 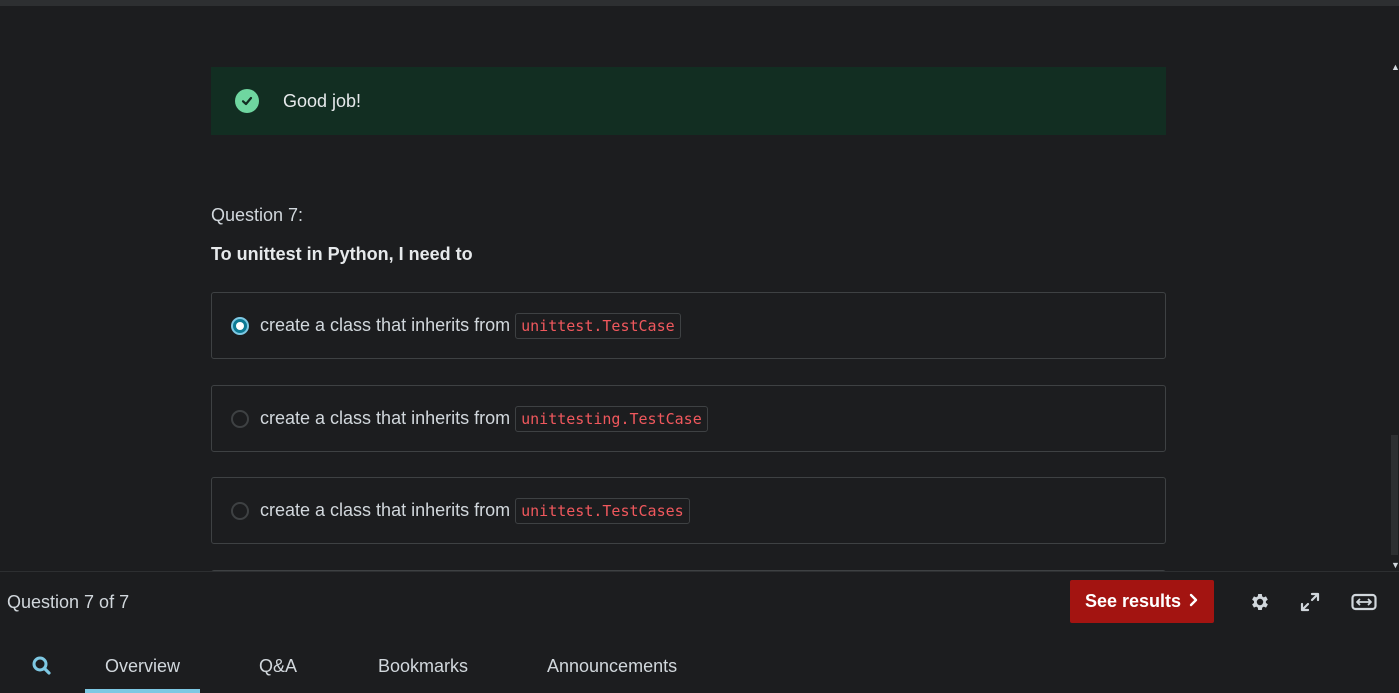 I want to click on scrollbar-thumb, so click(x=1394, y=495).